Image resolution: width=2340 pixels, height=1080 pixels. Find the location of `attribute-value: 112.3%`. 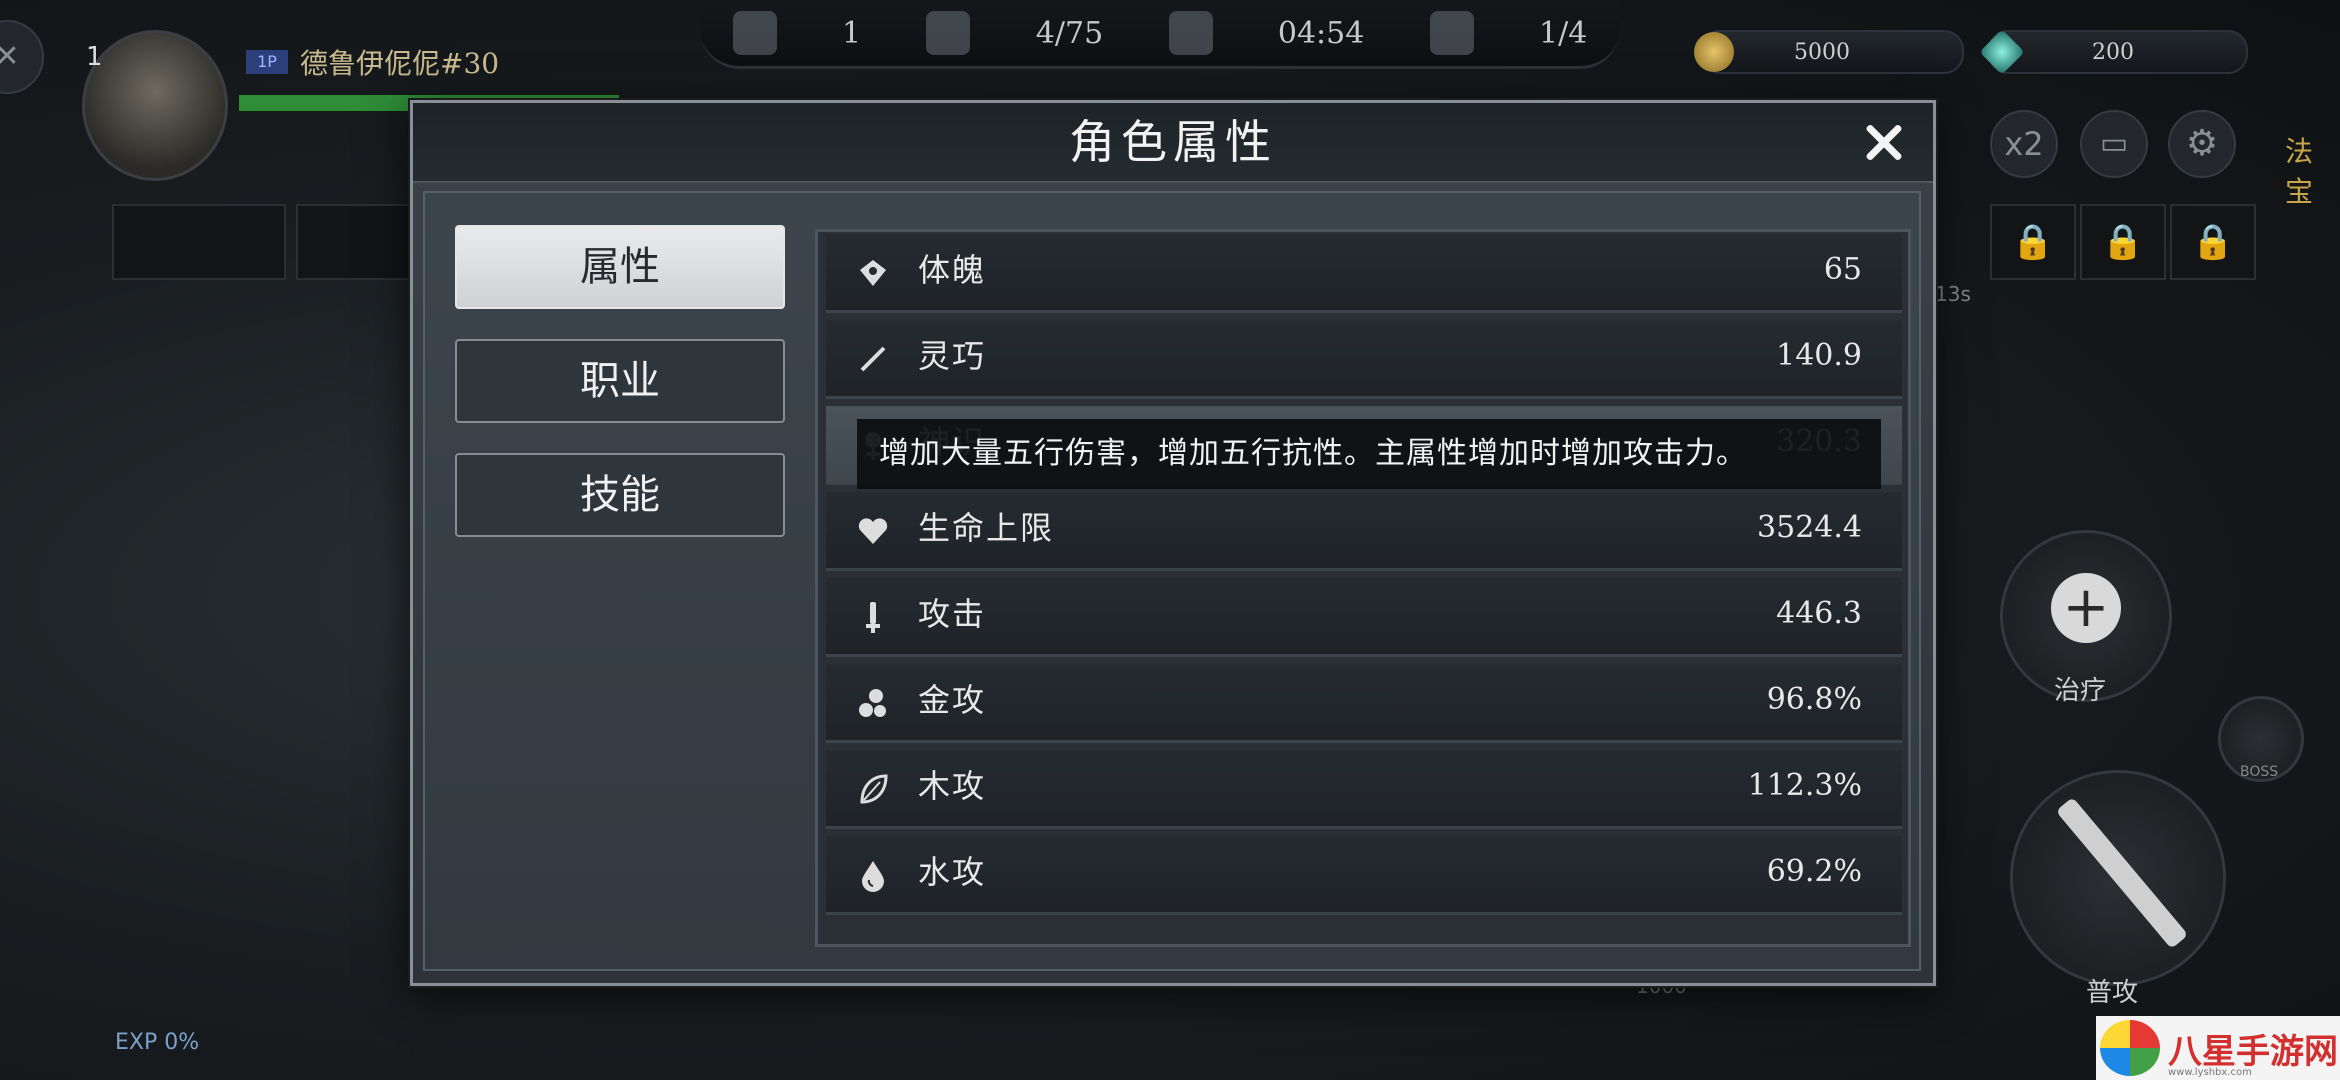

attribute-value: 112.3% is located at coordinates (1804, 785).